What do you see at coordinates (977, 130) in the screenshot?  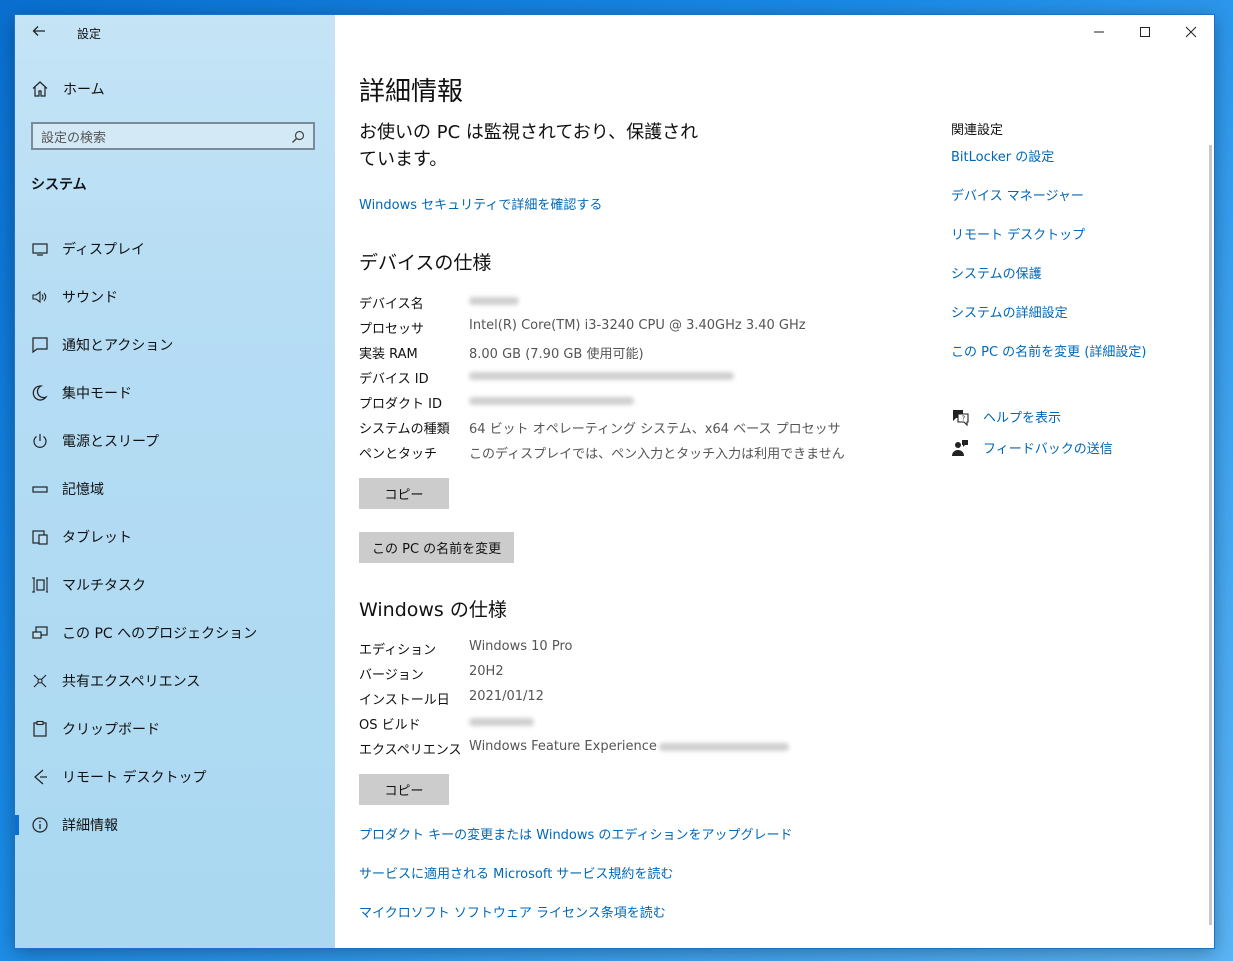 I see `related-settings-title: 関連設定` at bounding box center [977, 130].